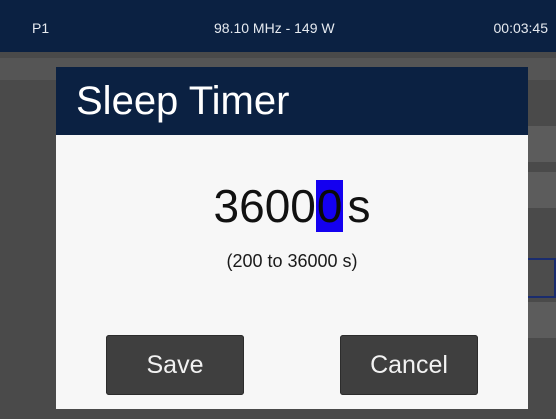 This screenshot has width=556, height=419. Describe the element at coordinates (521, 28) in the screenshot. I see `clock: 00:03:45` at that location.